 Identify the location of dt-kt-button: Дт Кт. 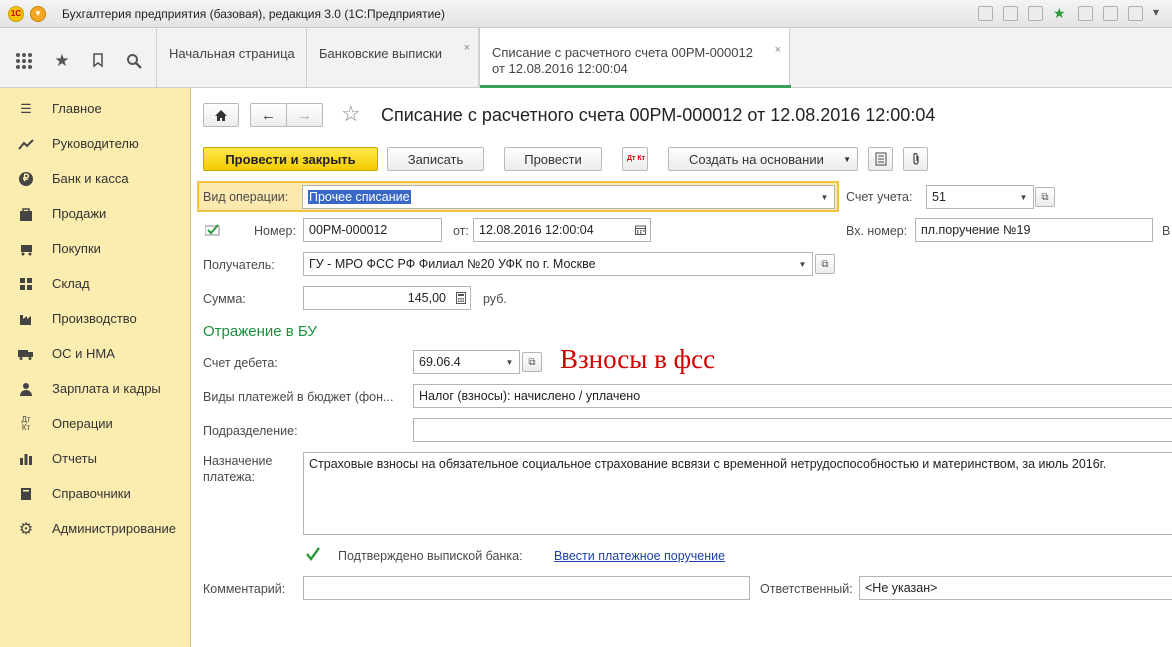
(635, 159).